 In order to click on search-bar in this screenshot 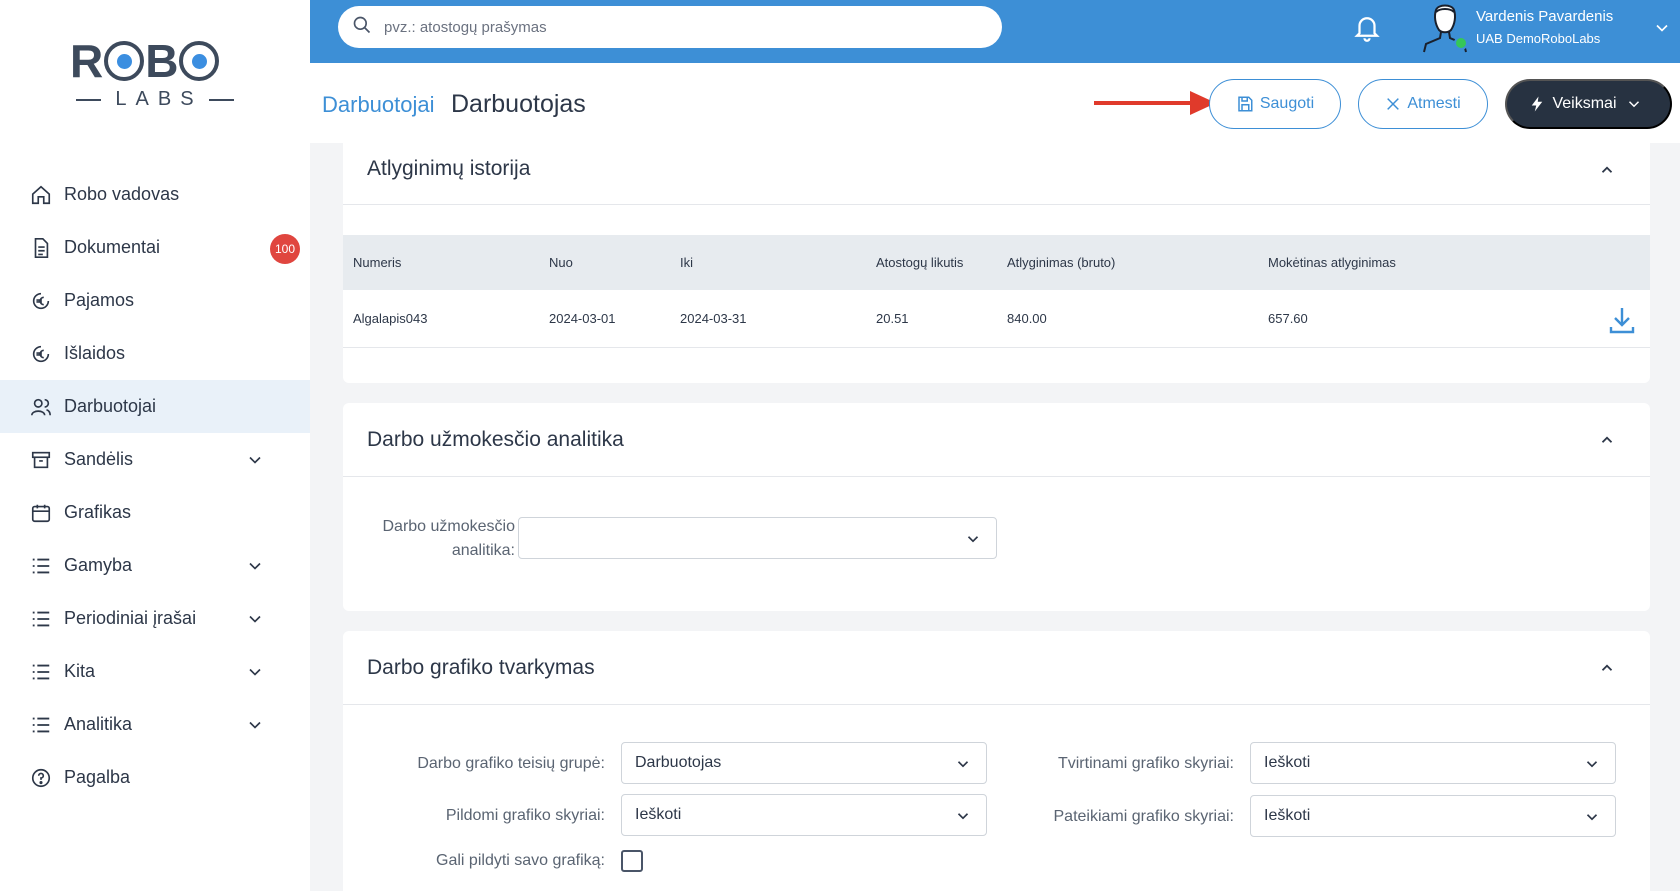, I will do `click(670, 27)`.